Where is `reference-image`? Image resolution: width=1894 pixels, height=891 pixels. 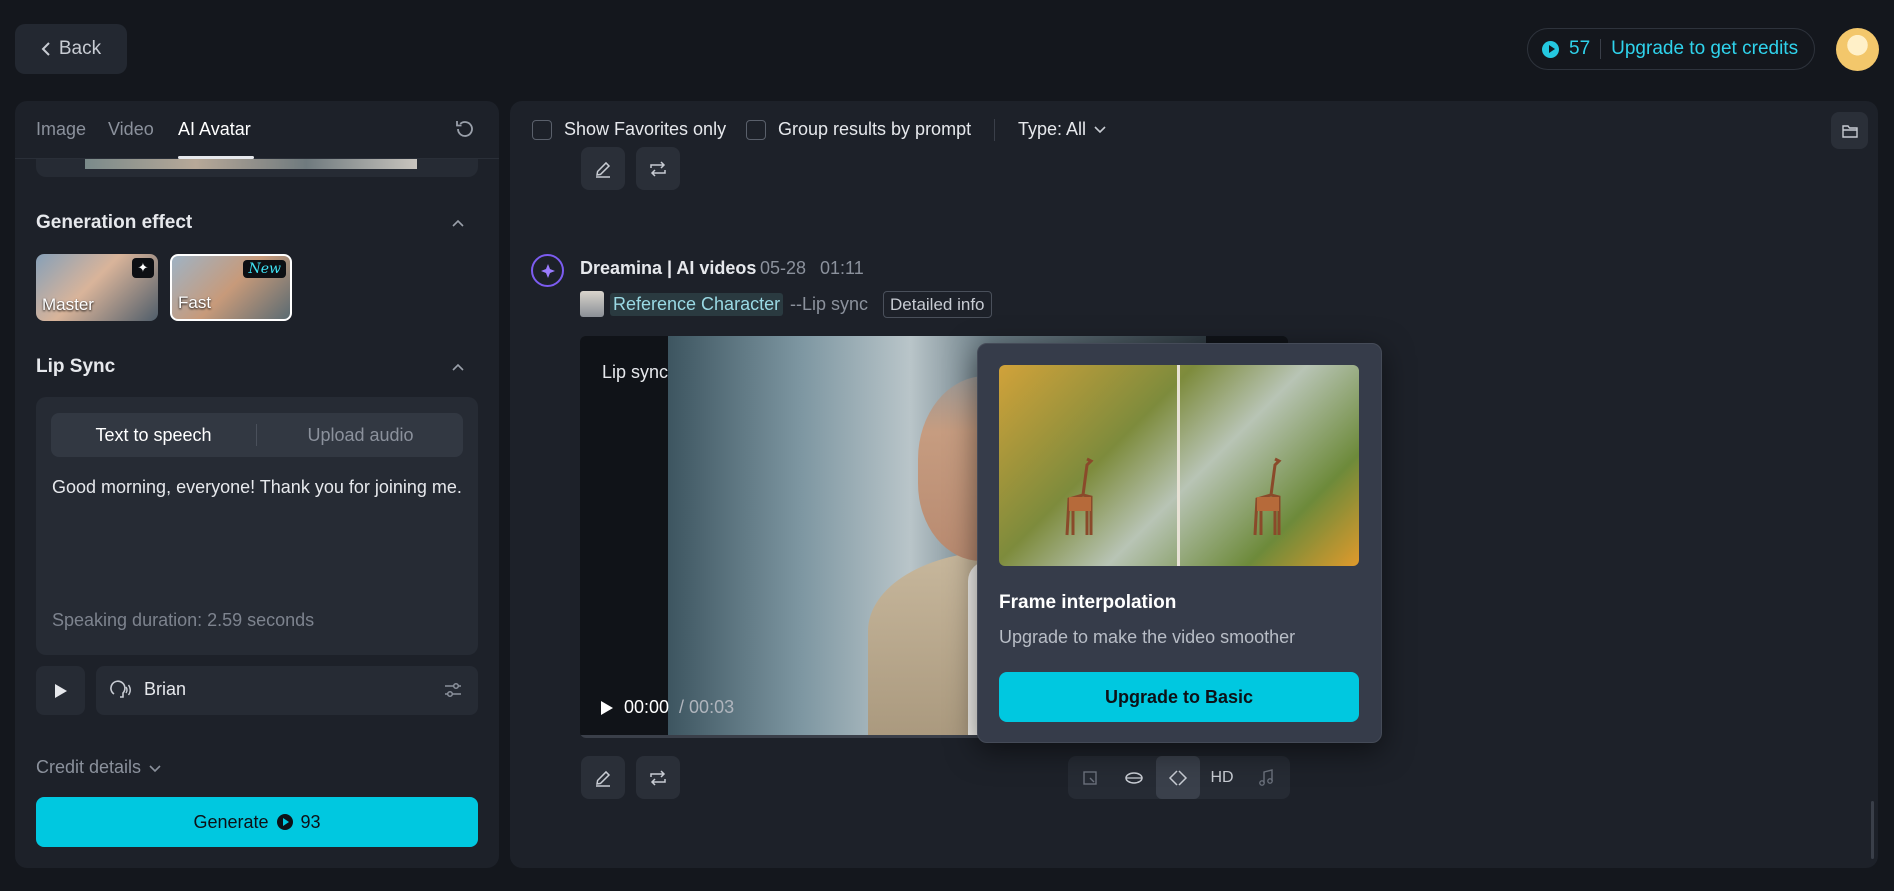
reference-image is located at coordinates (251, 164).